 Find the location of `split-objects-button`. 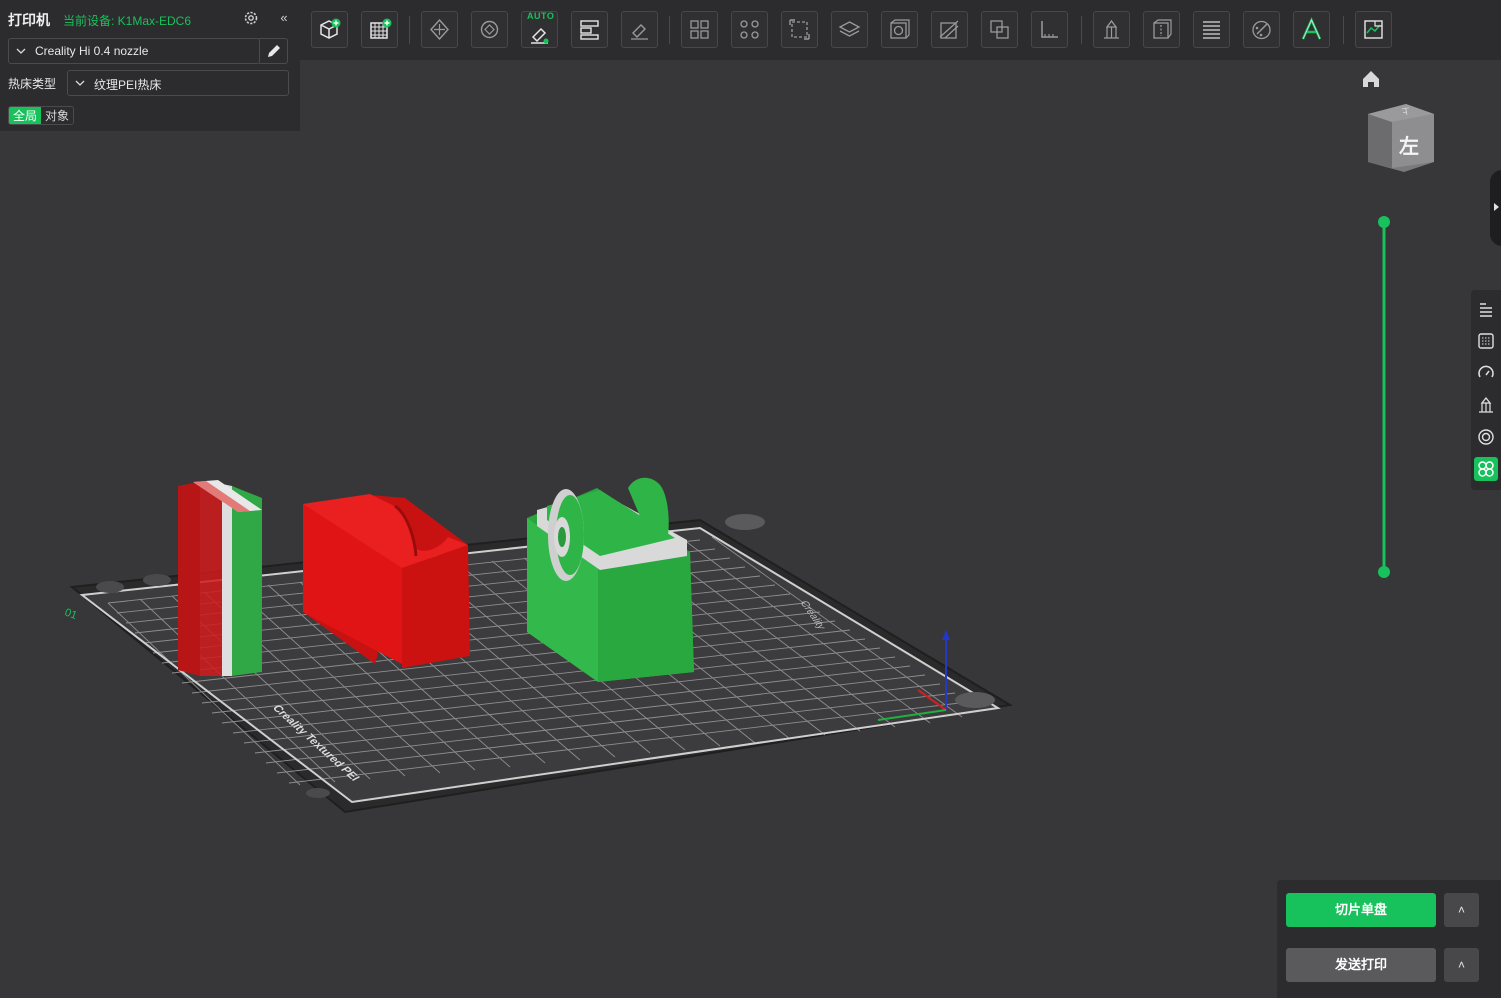

split-objects-button is located at coordinates (699, 29).